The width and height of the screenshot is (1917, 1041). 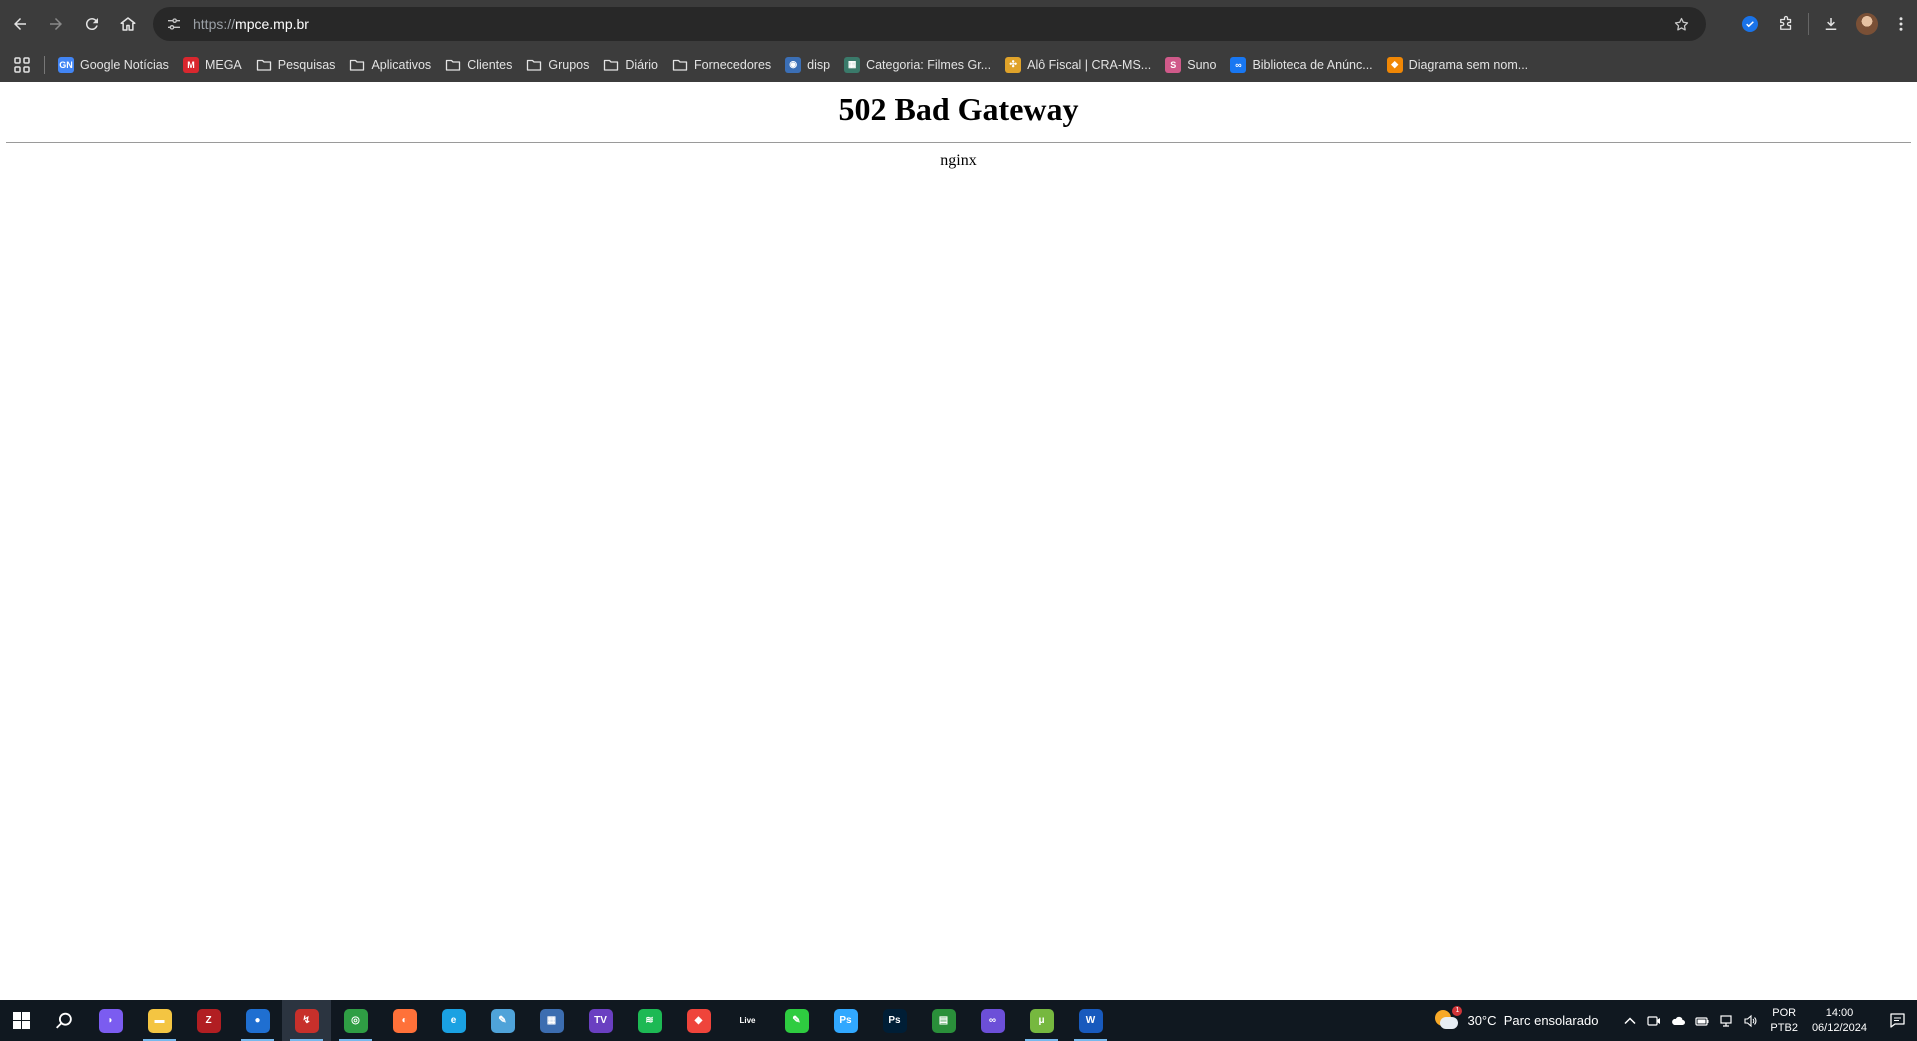 I want to click on back-arrow-icon, so click(x=20, y=23).